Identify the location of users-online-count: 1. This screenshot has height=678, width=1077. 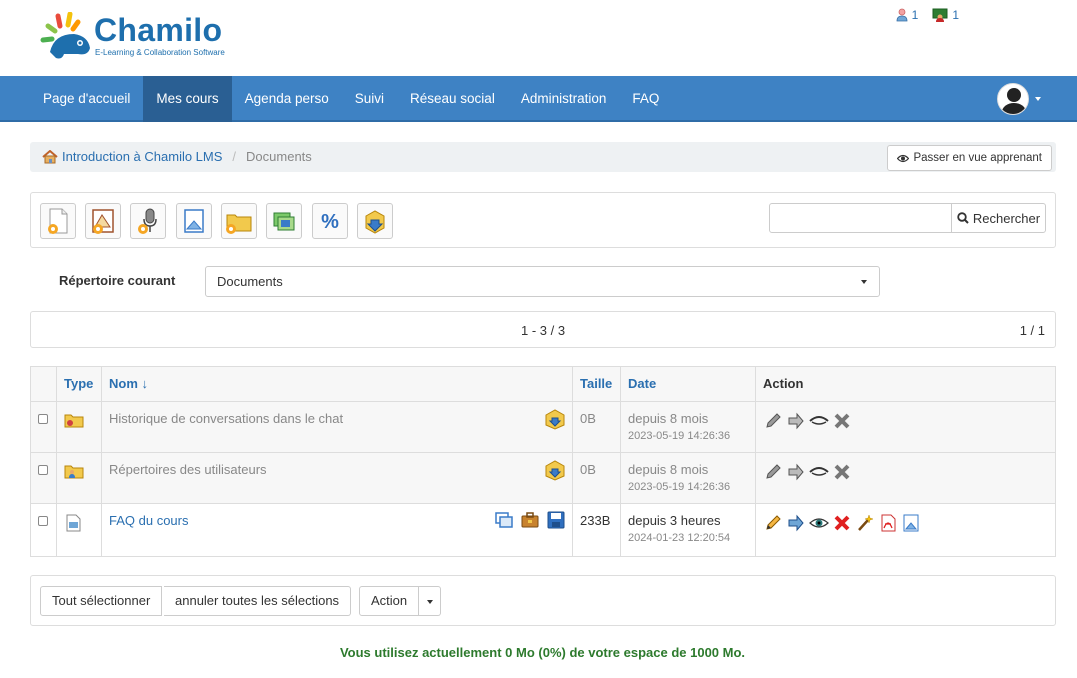
(915, 15).